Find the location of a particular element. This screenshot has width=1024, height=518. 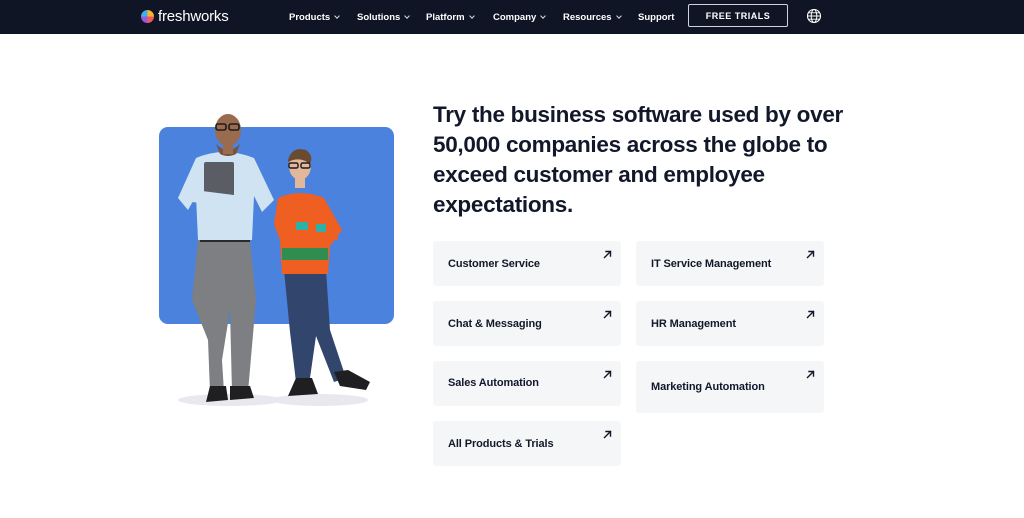

nav-company-label: Company is located at coordinates (515, 17).